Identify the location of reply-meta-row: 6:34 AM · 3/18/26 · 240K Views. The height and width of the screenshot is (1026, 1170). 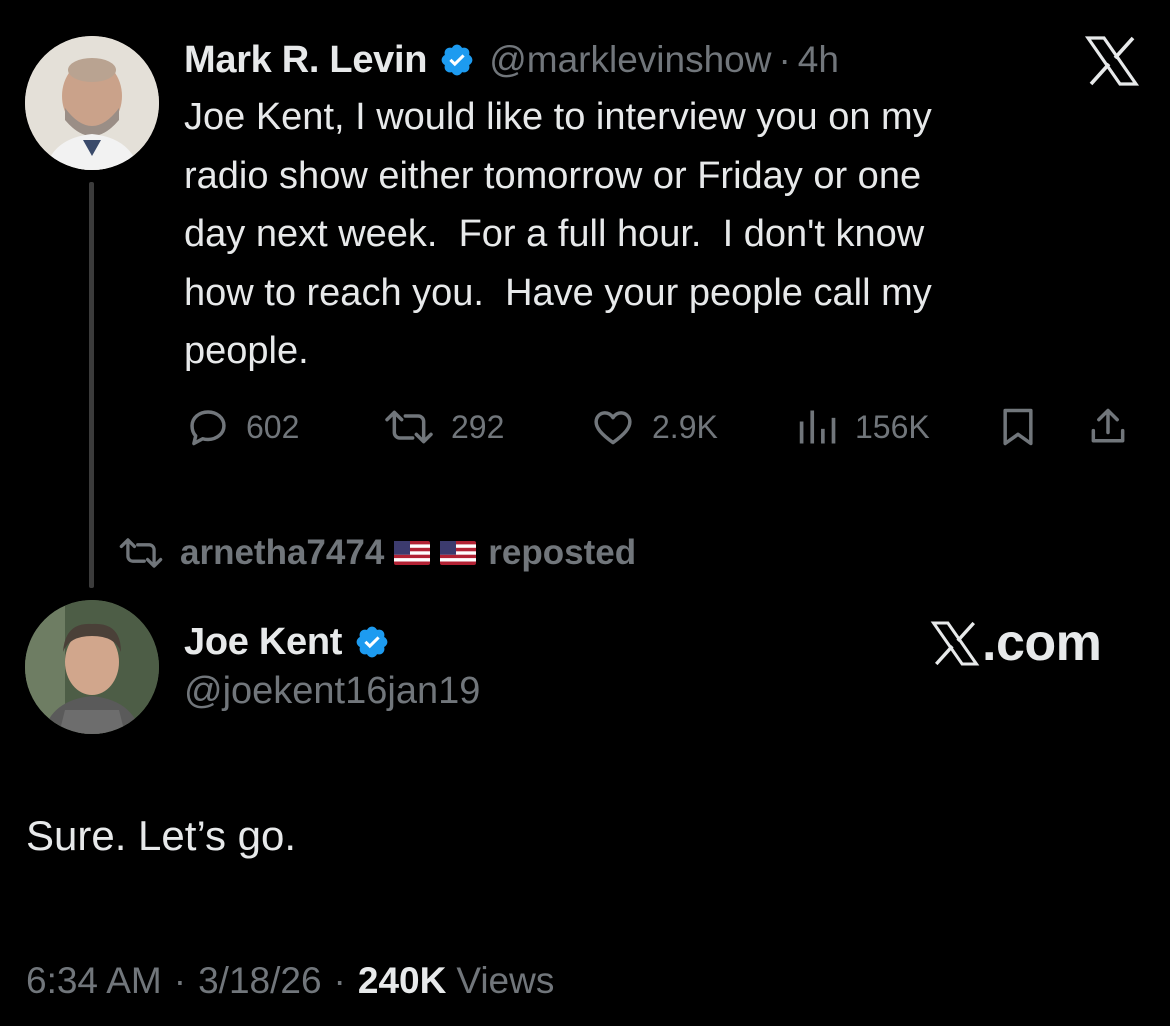
(290, 981).